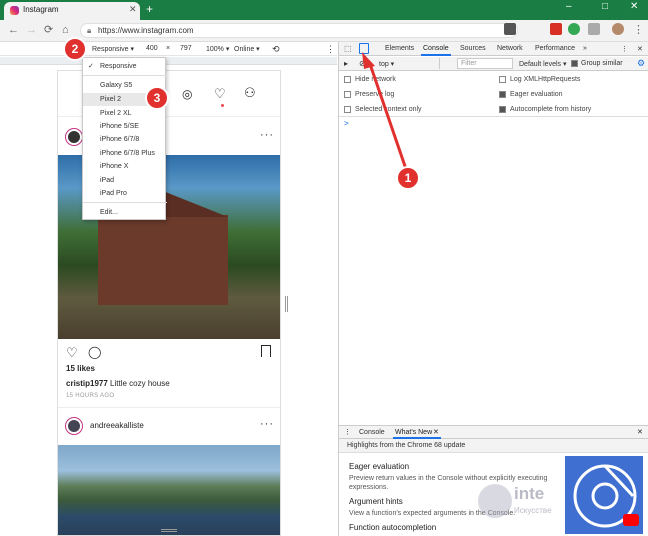 This screenshot has width=648, height=536. I want to click on annotation-arrow, so click(385, 112).